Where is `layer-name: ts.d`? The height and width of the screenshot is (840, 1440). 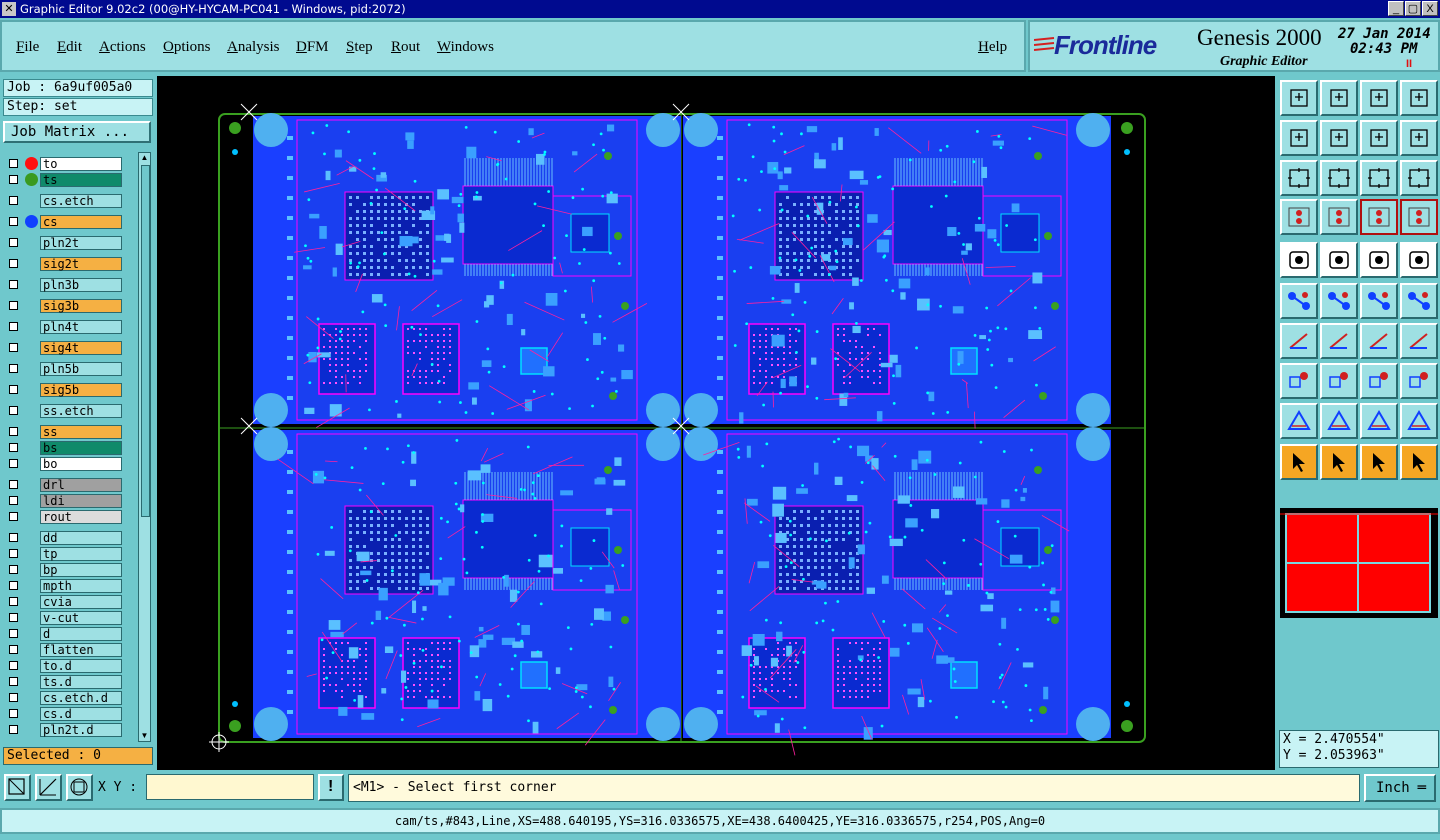
layer-name: ts.d is located at coordinates (81, 682).